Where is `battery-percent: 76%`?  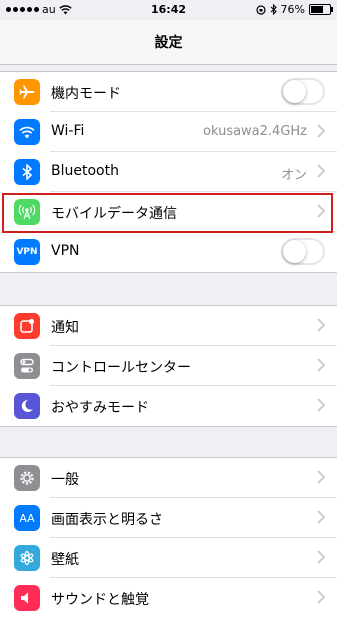 battery-percent: 76% is located at coordinates (292, 9).